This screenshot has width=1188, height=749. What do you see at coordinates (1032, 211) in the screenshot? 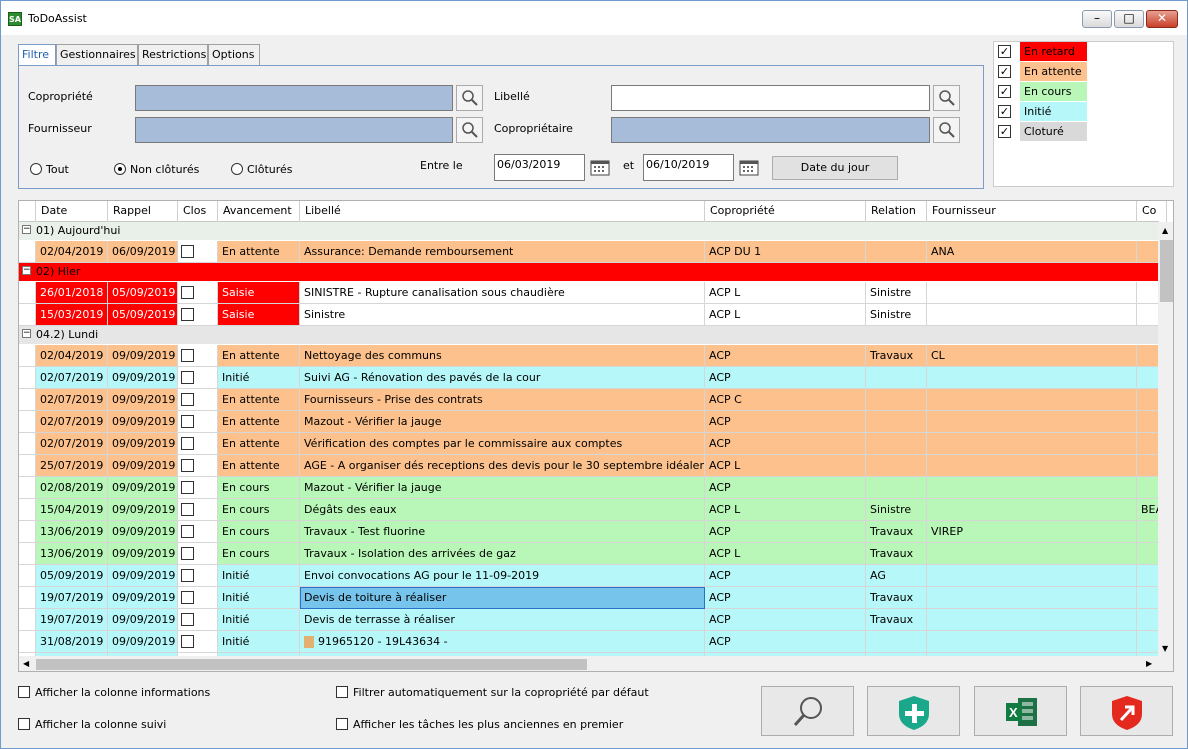
I see `col-fournisseur: Fournisseur` at bounding box center [1032, 211].